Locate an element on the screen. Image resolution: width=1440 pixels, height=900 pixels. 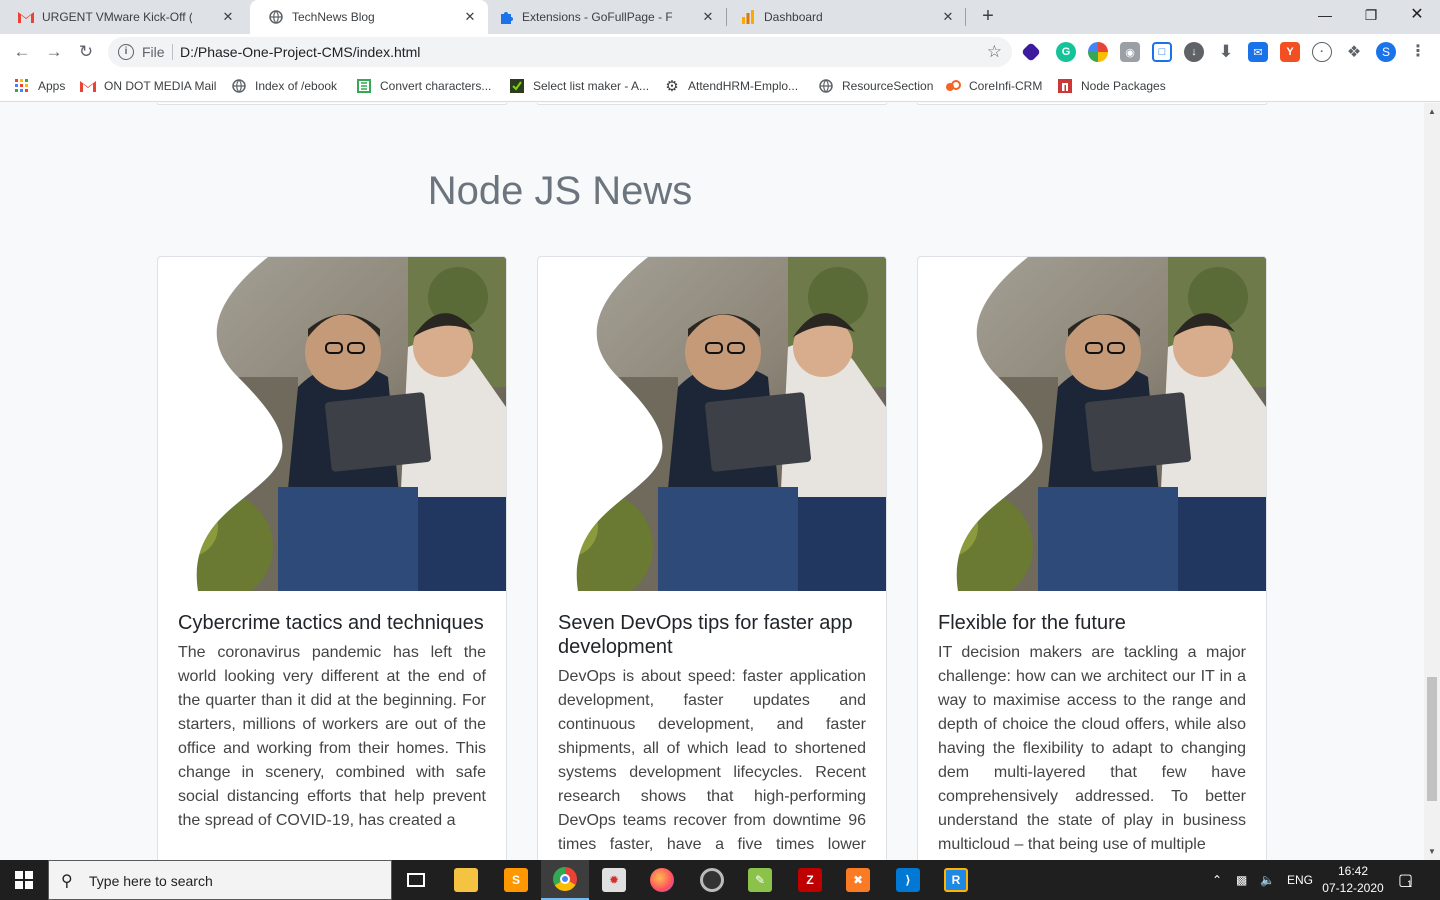
windows-icon is located at coordinates (24, 880).